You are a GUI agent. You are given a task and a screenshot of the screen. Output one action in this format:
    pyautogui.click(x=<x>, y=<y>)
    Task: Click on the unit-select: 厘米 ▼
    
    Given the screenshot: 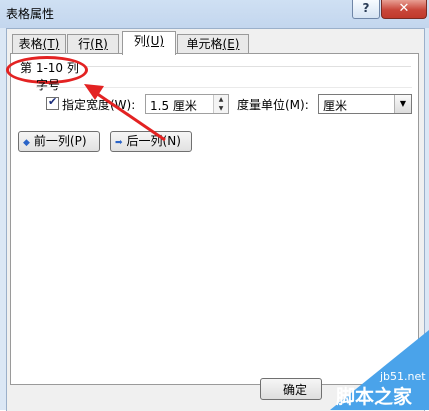 What is the action you would take?
    pyautogui.click(x=365, y=104)
    